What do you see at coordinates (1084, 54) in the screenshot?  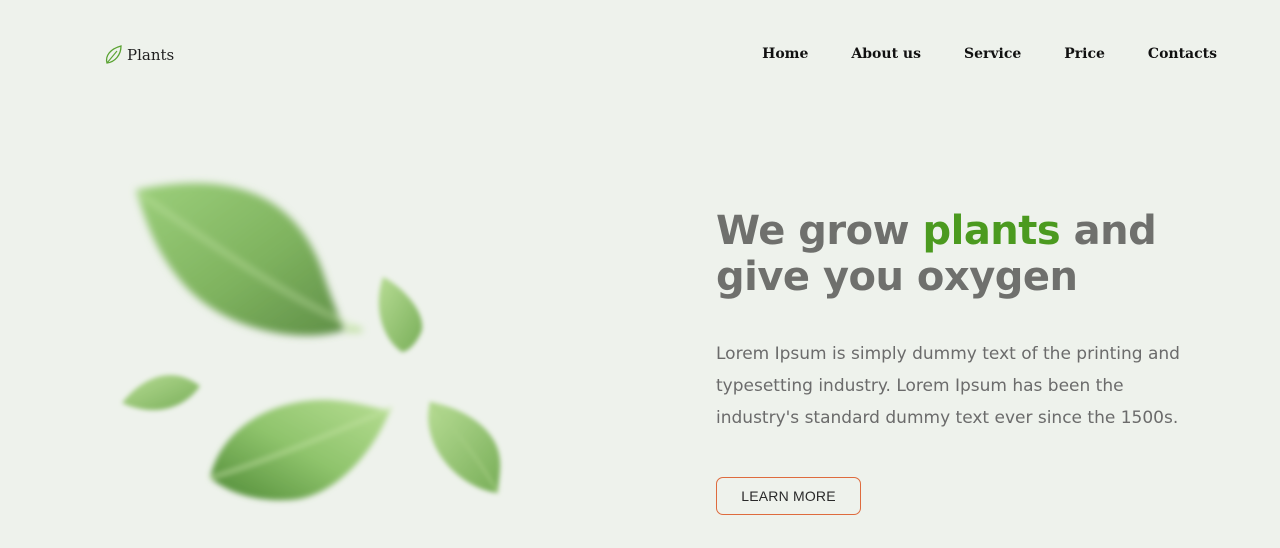 I see `nav-item-price: Price` at bounding box center [1084, 54].